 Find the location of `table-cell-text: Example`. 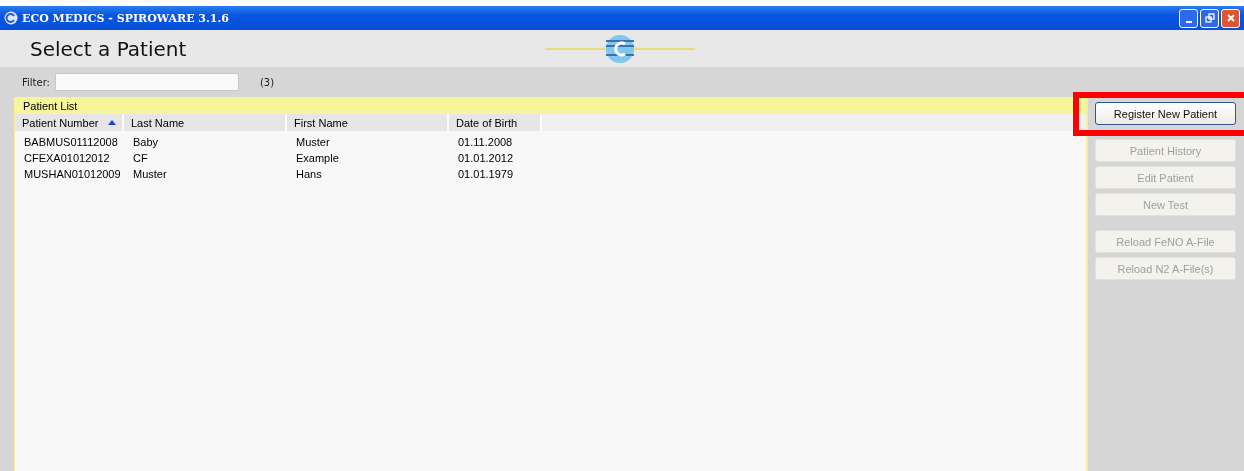

table-cell-text: Example is located at coordinates (317, 158).